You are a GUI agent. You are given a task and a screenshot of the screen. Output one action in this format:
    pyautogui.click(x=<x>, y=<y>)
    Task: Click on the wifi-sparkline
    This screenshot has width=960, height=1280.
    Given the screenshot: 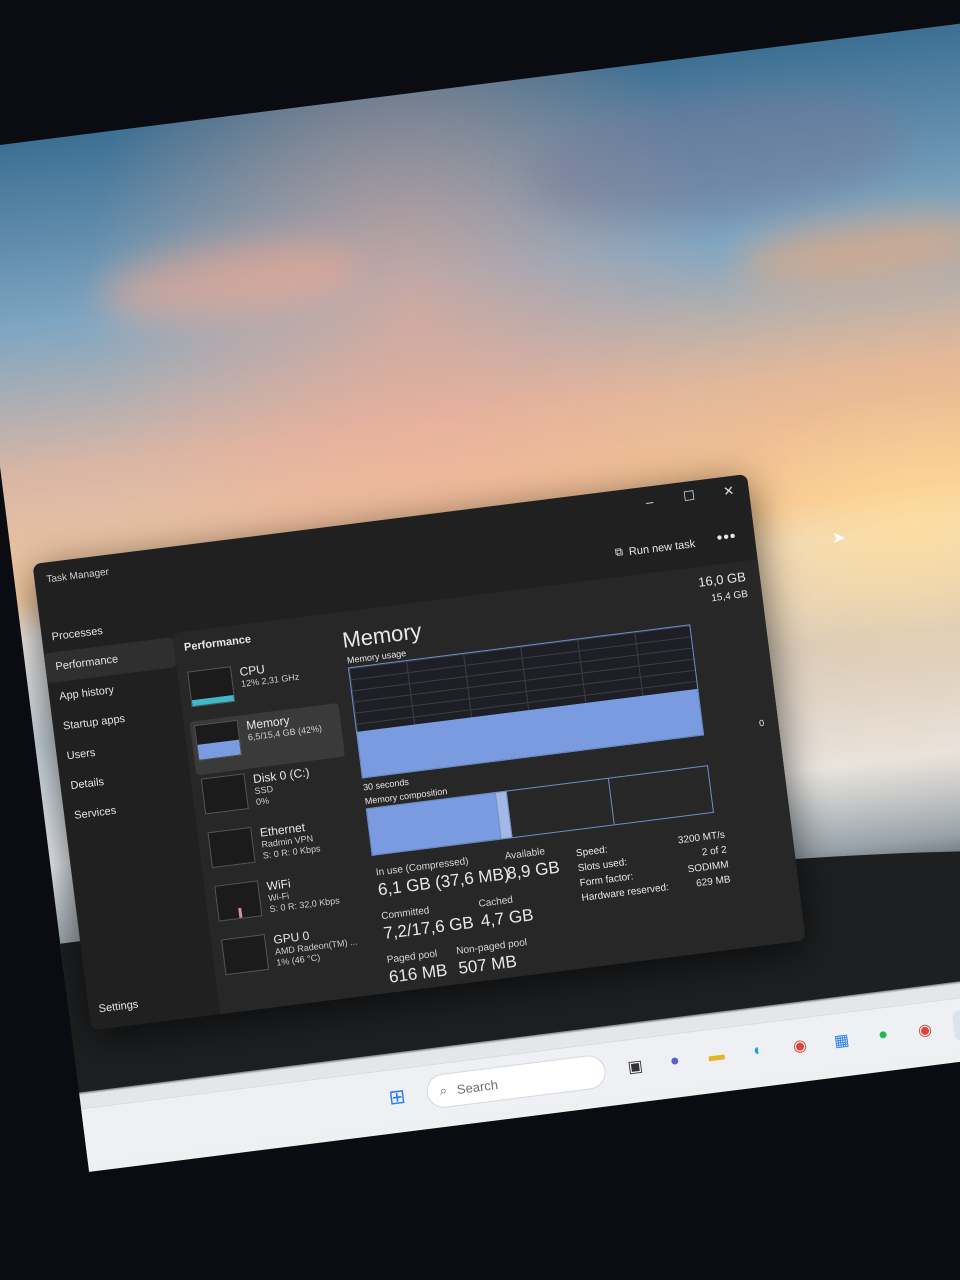 What is the action you would take?
    pyautogui.click(x=238, y=901)
    